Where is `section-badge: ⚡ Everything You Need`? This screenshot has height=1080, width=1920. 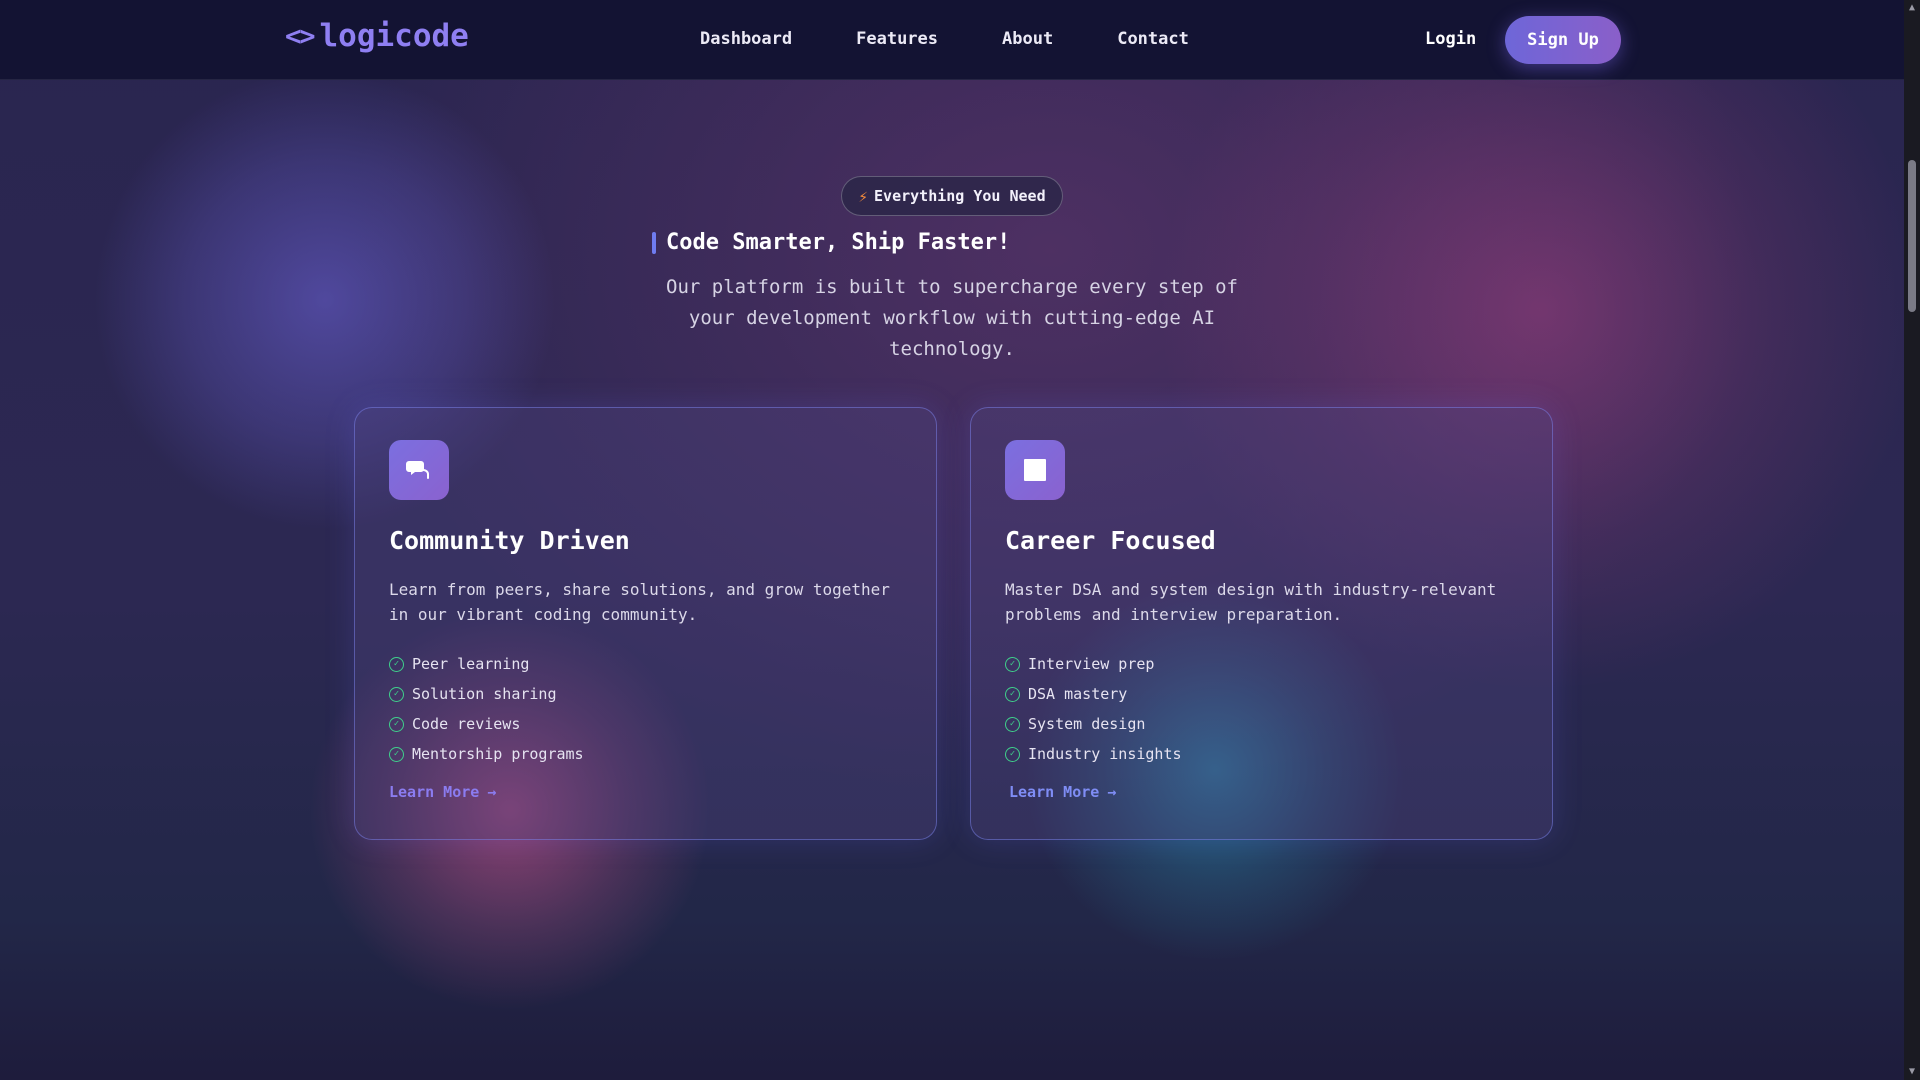 section-badge: ⚡ Everything You Need is located at coordinates (952, 196).